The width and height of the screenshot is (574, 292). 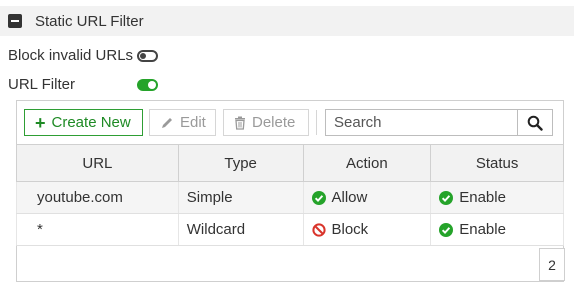 What do you see at coordinates (552, 264) in the screenshot?
I see `row-count-badge: 2` at bounding box center [552, 264].